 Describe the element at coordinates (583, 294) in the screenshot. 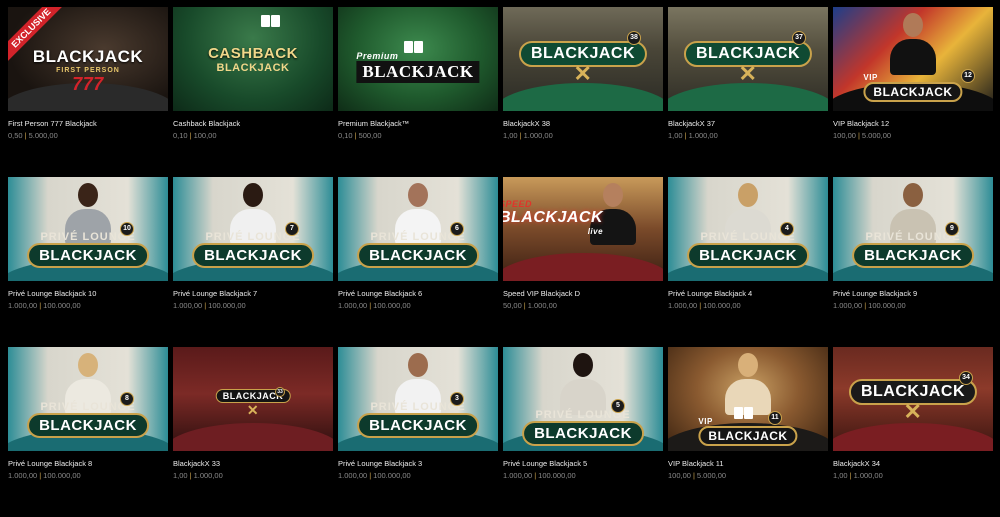

I see `game-title: Speed VIP Blackjack D` at that location.